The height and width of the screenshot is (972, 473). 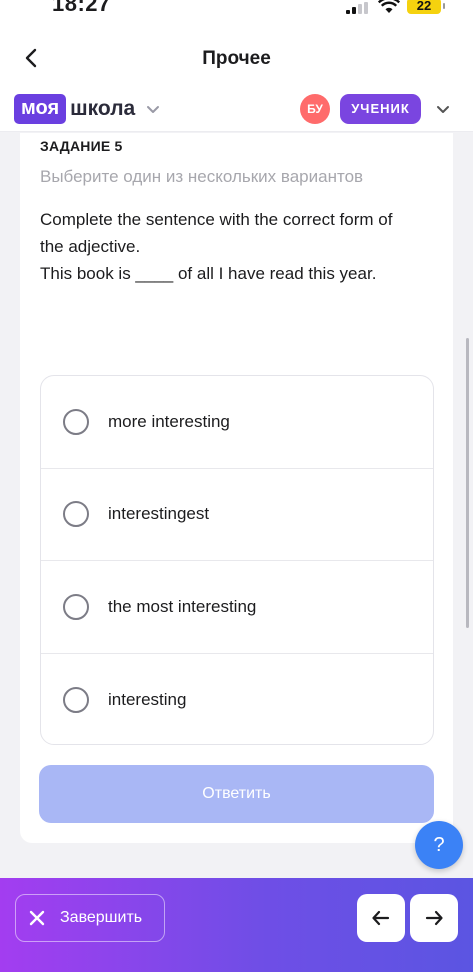 What do you see at coordinates (81, 146) in the screenshot?
I see `task-number: ЗАДАНИЕ 5` at bounding box center [81, 146].